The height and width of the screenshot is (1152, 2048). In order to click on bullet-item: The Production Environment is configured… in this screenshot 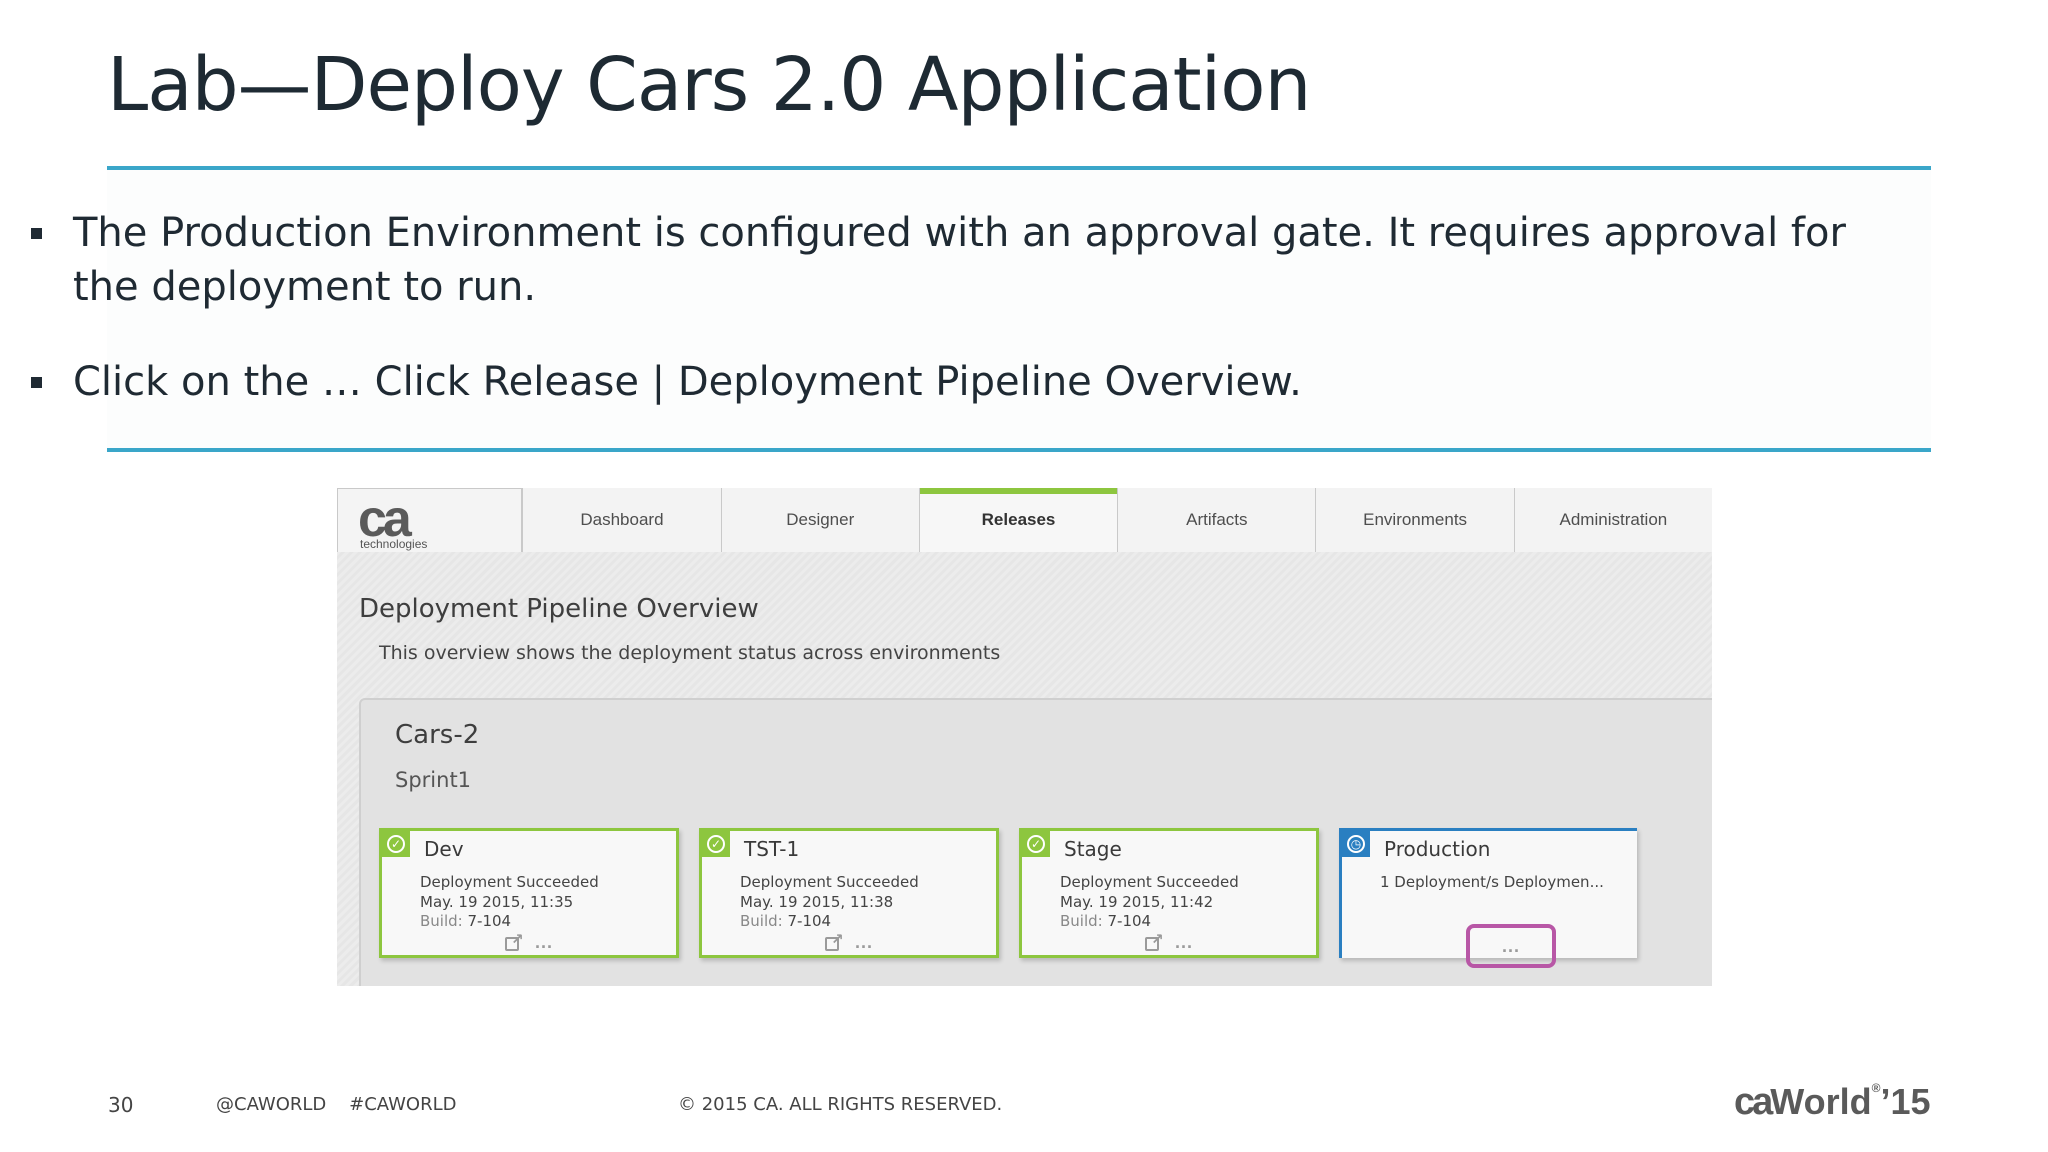, I will do `click(962, 260)`.